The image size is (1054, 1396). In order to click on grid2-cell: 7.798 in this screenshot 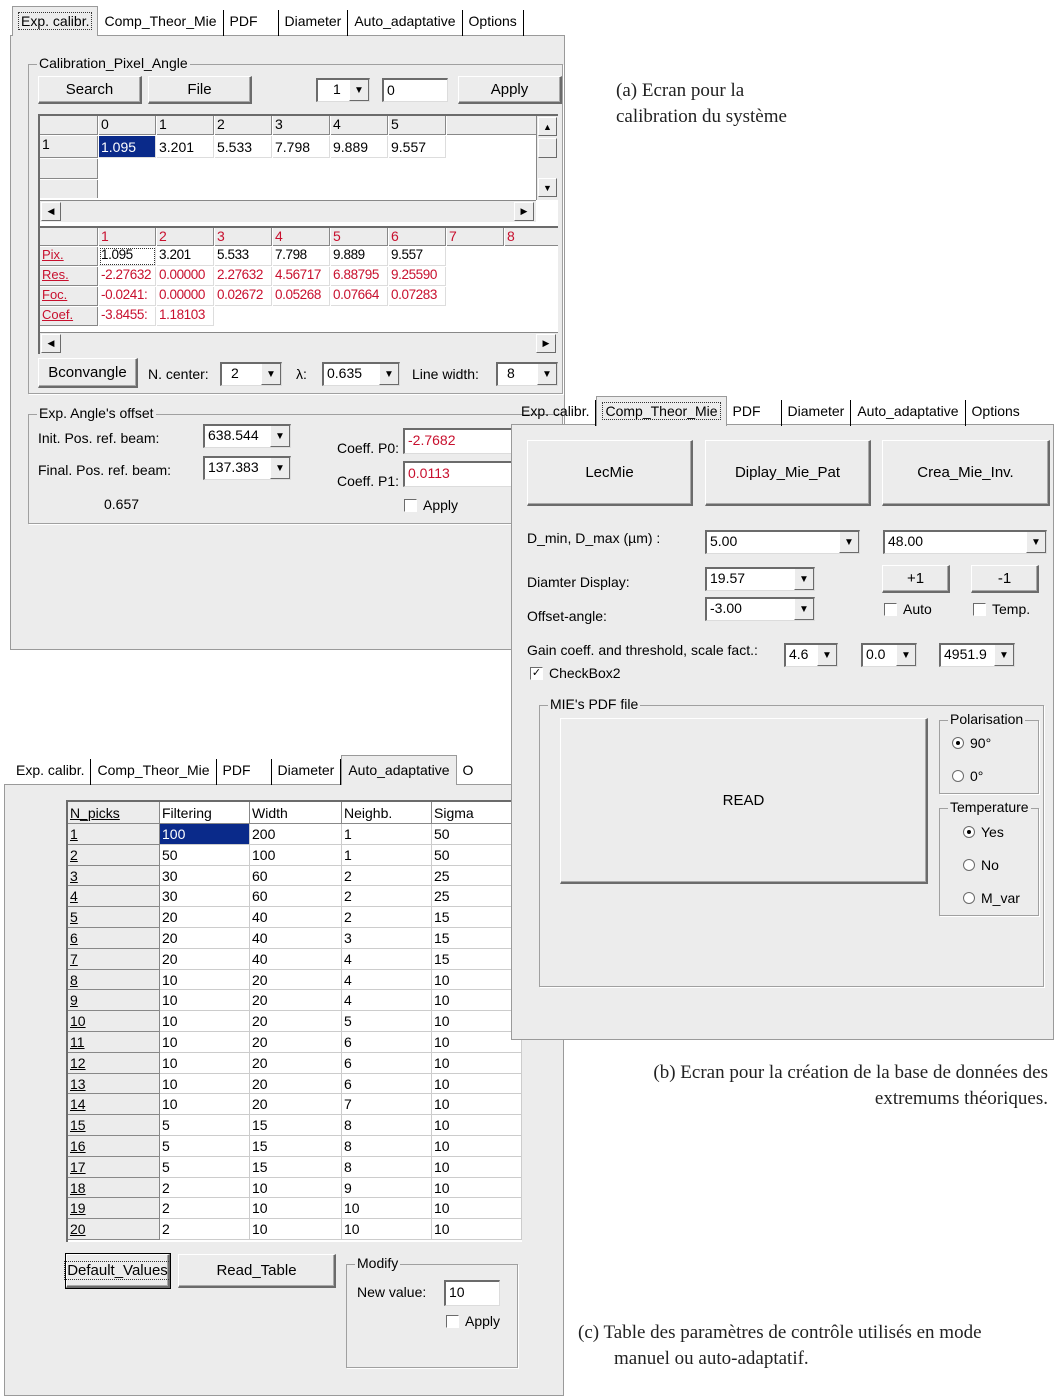, I will do `click(301, 256)`.